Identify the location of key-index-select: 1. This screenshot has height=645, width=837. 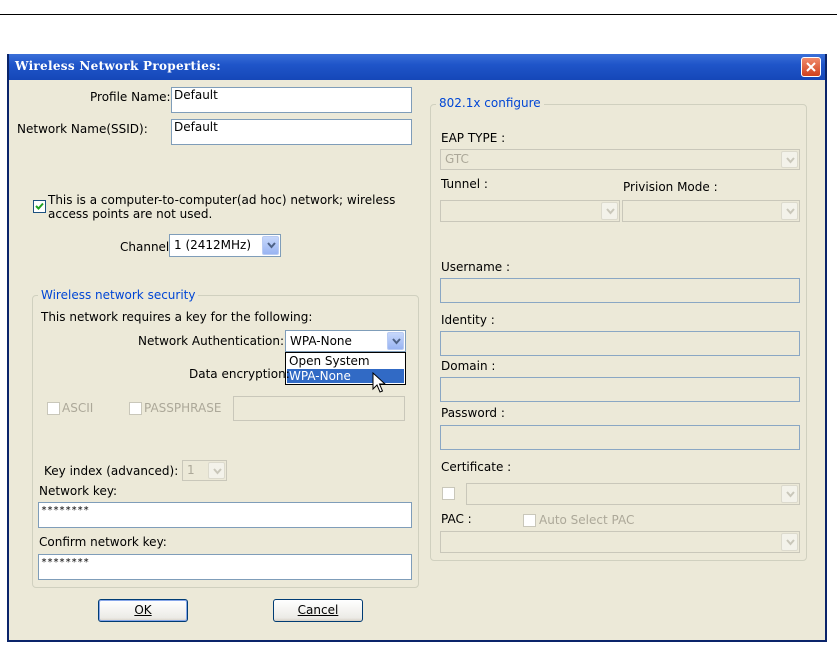
(204, 470).